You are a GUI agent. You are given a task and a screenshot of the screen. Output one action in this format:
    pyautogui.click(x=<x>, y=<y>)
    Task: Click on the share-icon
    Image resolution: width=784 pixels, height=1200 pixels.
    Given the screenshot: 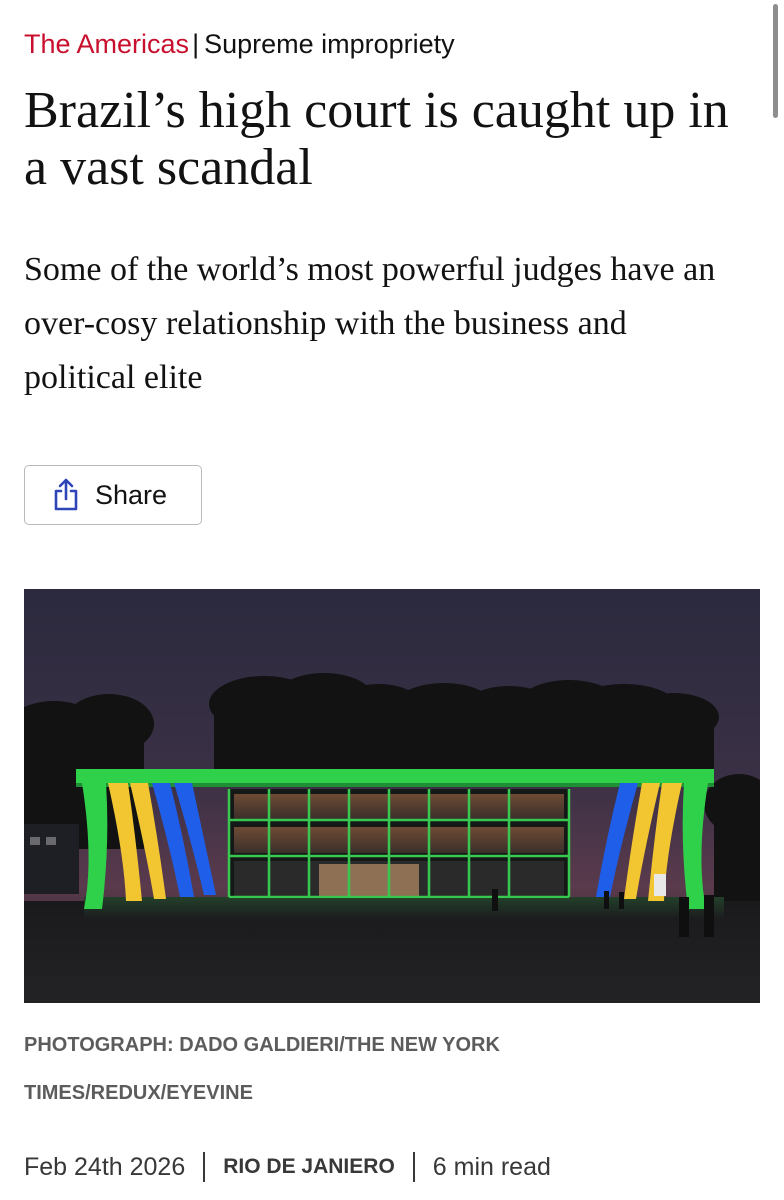 What is the action you would take?
    pyautogui.click(x=66, y=495)
    